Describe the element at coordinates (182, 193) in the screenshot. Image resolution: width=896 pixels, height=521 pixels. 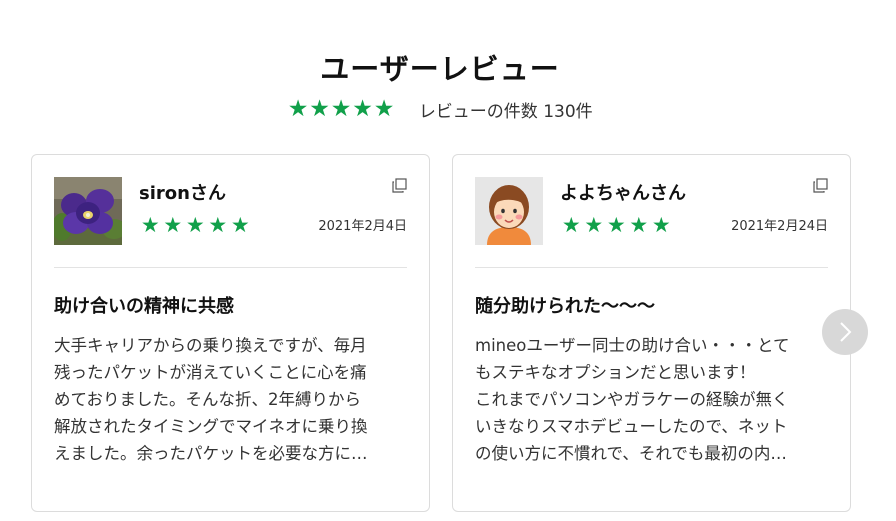
I see `reviewer-name: sironさん` at that location.